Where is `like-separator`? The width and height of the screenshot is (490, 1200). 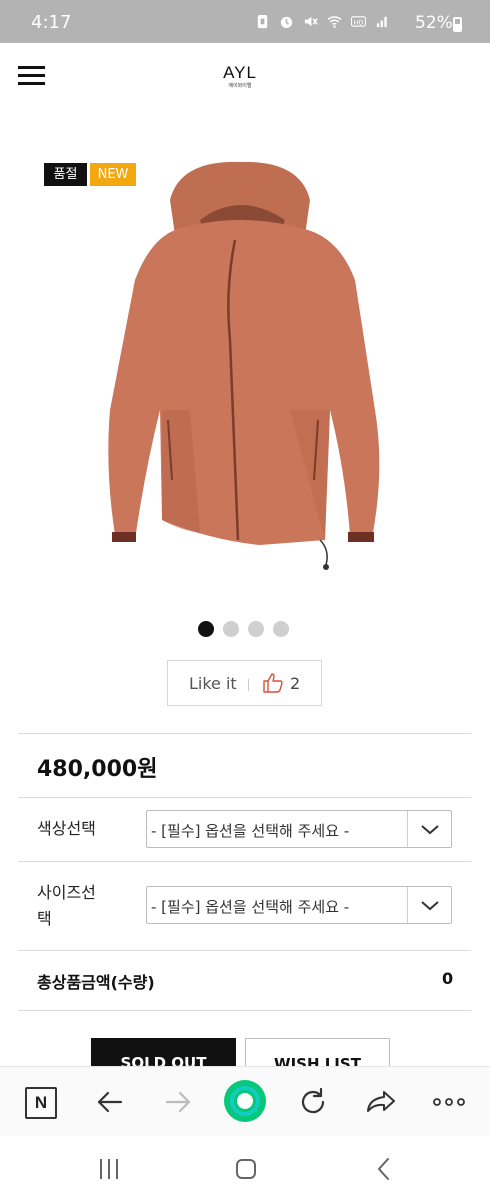
like-separator is located at coordinates (248, 685).